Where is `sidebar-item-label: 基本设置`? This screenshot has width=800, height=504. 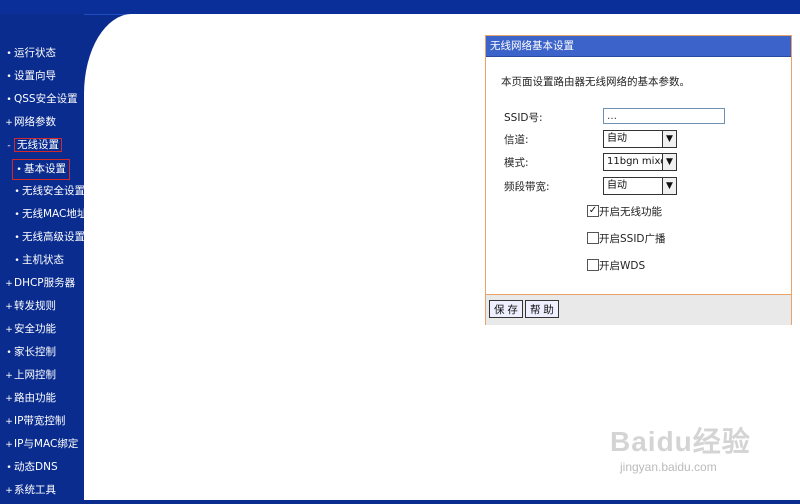 sidebar-item-label: 基本设置 is located at coordinates (45, 169).